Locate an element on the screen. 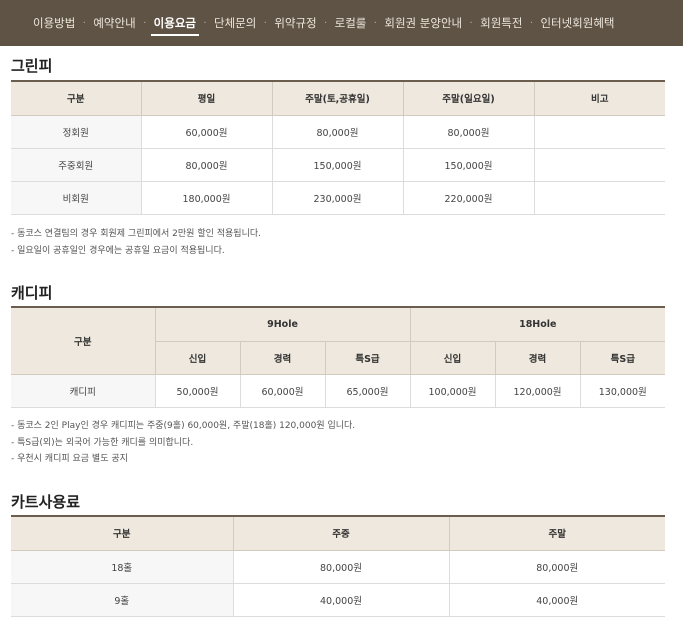  row-label: 비회원 is located at coordinates (76, 198).